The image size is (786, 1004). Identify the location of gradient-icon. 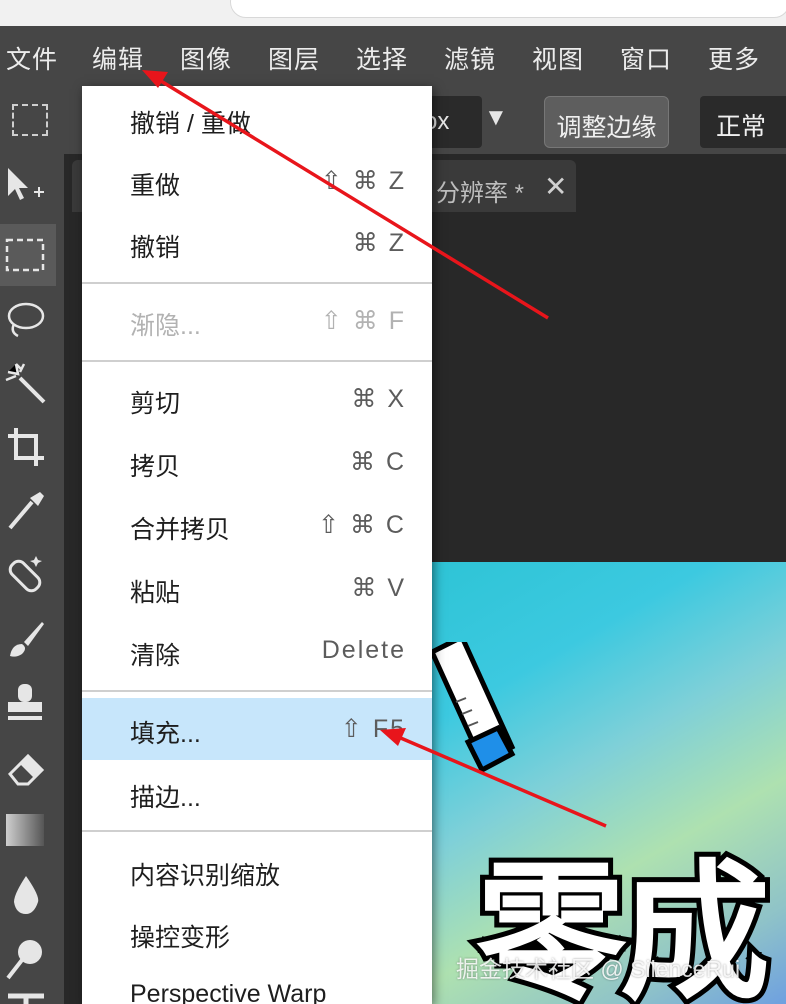
(25, 830).